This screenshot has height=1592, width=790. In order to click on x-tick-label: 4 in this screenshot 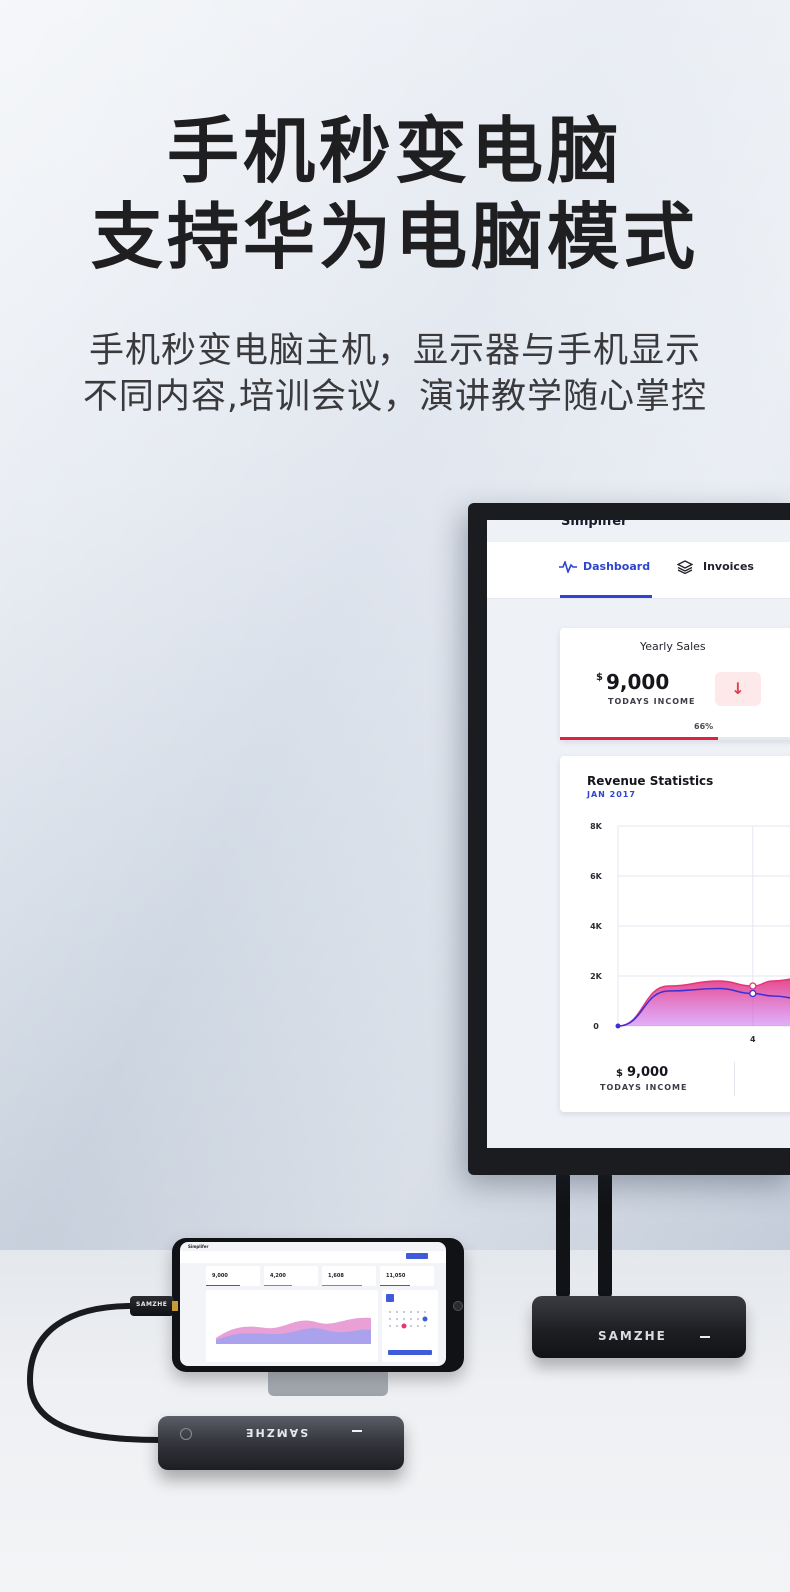, I will do `click(753, 1039)`.